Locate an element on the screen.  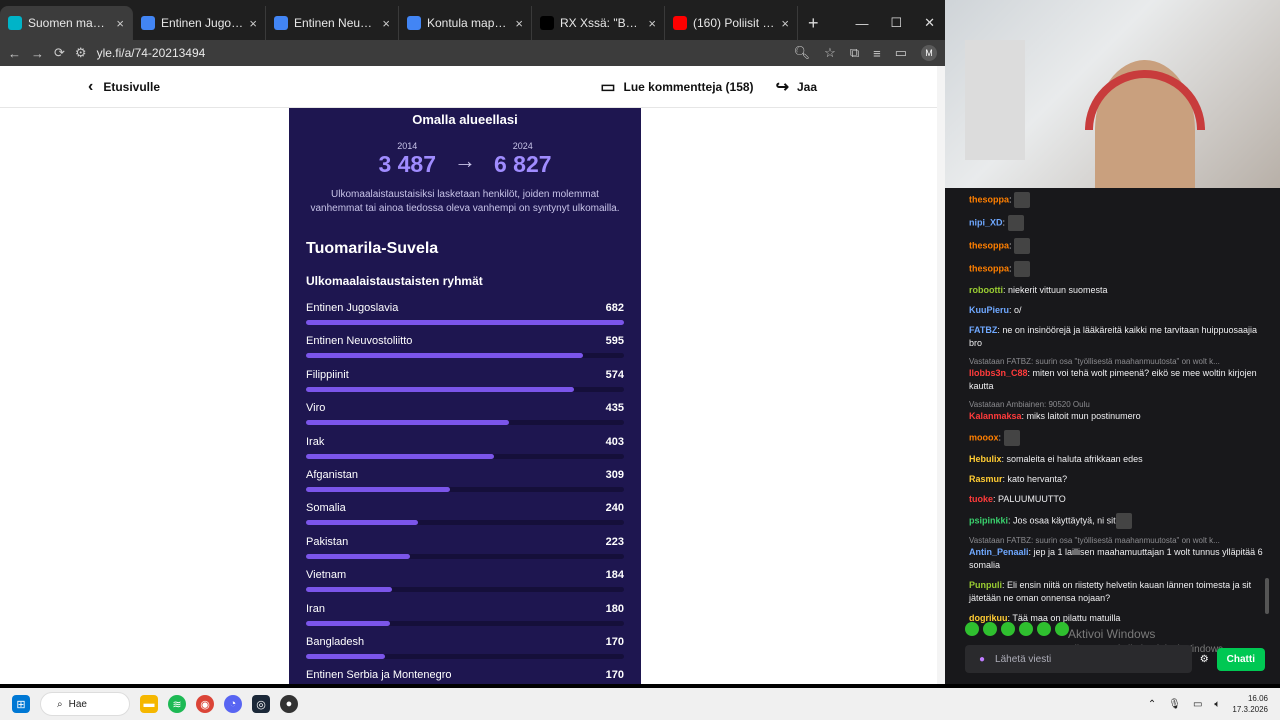
site-info-icon: ⚙ is located at coordinates (81, 53).